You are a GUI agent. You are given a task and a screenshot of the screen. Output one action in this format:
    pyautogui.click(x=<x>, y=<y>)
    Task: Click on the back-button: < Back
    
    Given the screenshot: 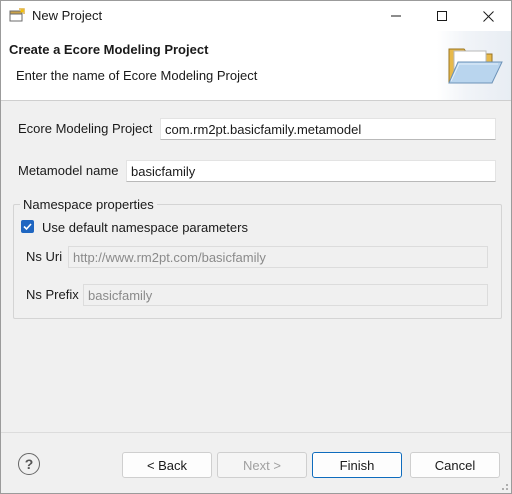 What is the action you would take?
    pyautogui.click(x=167, y=465)
    